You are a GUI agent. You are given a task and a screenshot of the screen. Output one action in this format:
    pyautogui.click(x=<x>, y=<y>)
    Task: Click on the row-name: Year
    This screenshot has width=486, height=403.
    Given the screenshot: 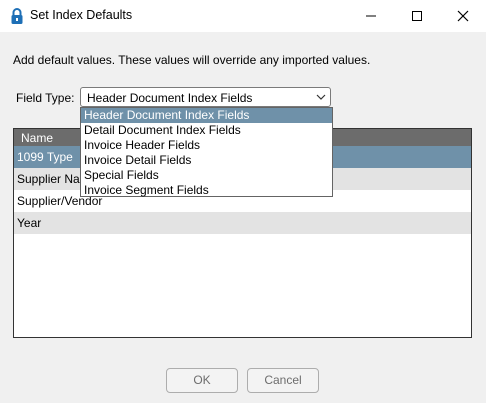 What is the action you would take?
    pyautogui.click(x=29, y=223)
    